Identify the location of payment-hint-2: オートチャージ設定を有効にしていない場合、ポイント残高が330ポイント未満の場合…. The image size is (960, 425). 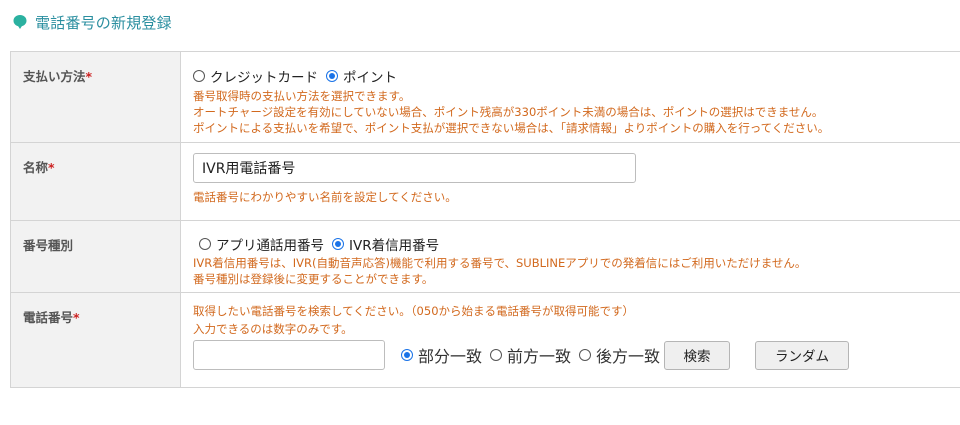
(508, 112).